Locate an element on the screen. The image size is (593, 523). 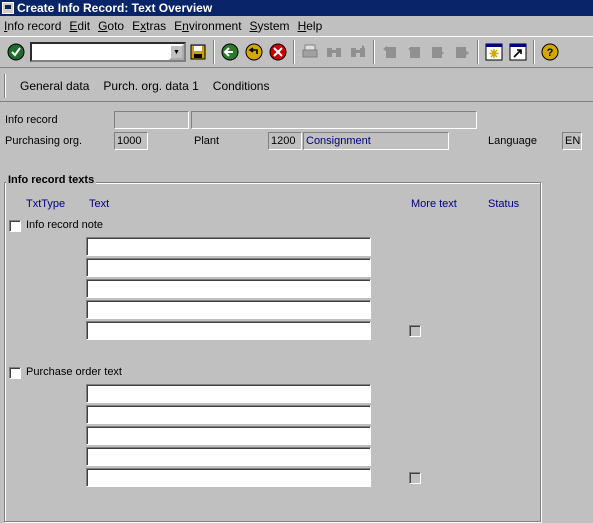
menu-edit: Edit is located at coordinates (79, 26).